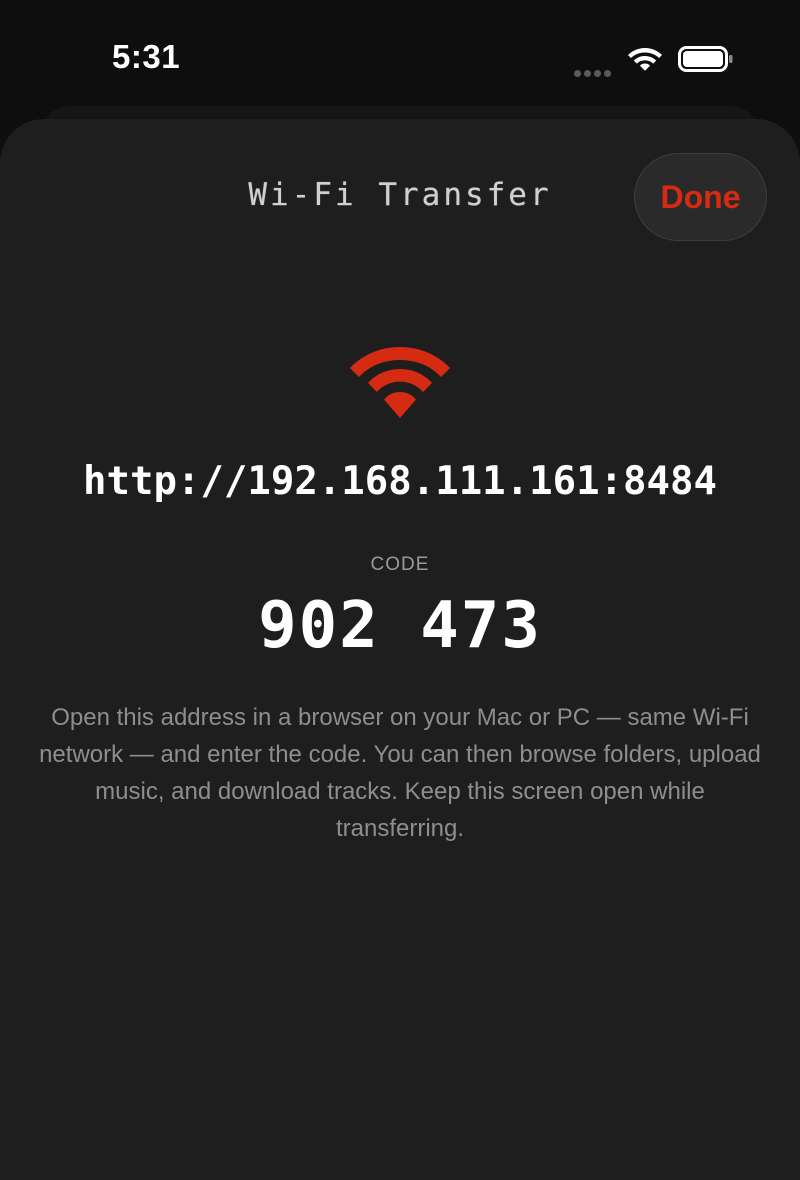 The height and width of the screenshot is (1180, 800). I want to click on status-bar: 5:31, so click(400, 55).